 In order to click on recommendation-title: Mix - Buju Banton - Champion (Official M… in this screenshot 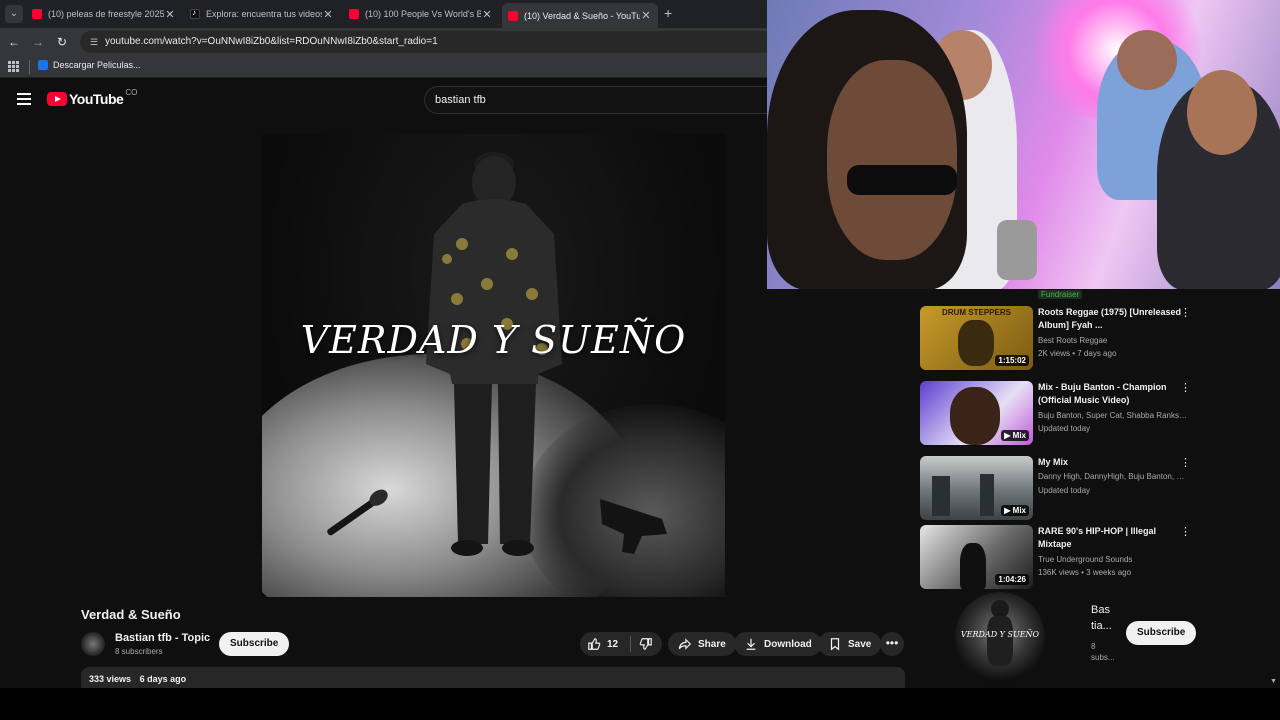, I will do `click(1113, 394)`.